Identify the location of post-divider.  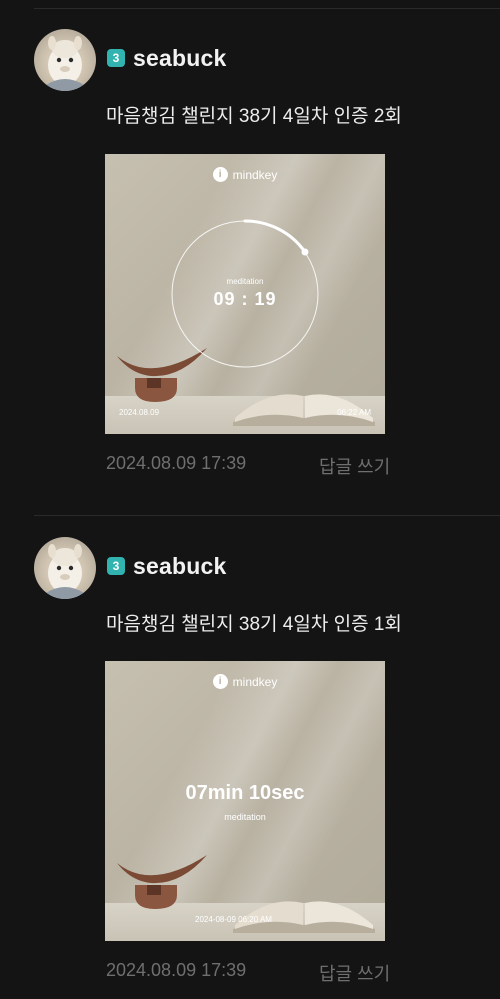
(267, 515).